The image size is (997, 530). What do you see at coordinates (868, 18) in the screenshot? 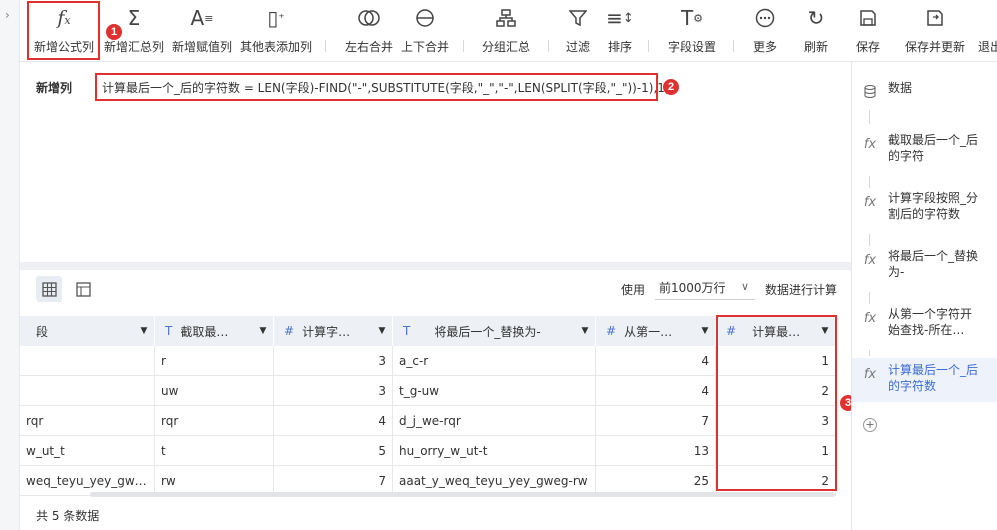
I see `save-icon` at bounding box center [868, 18].